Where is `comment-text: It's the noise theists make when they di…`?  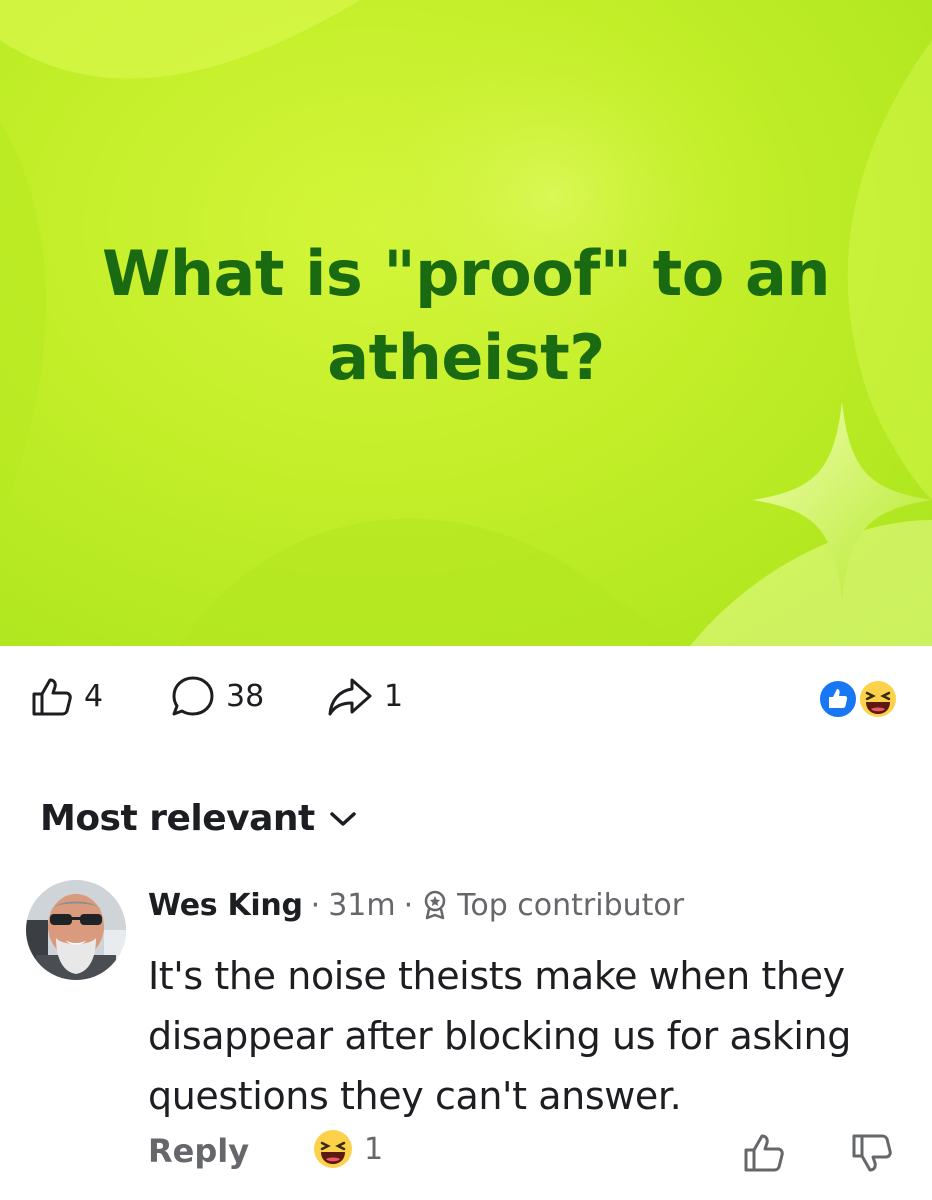 comment-text: It's the noise theists make when they di… is located at coordinates (499, 1036).